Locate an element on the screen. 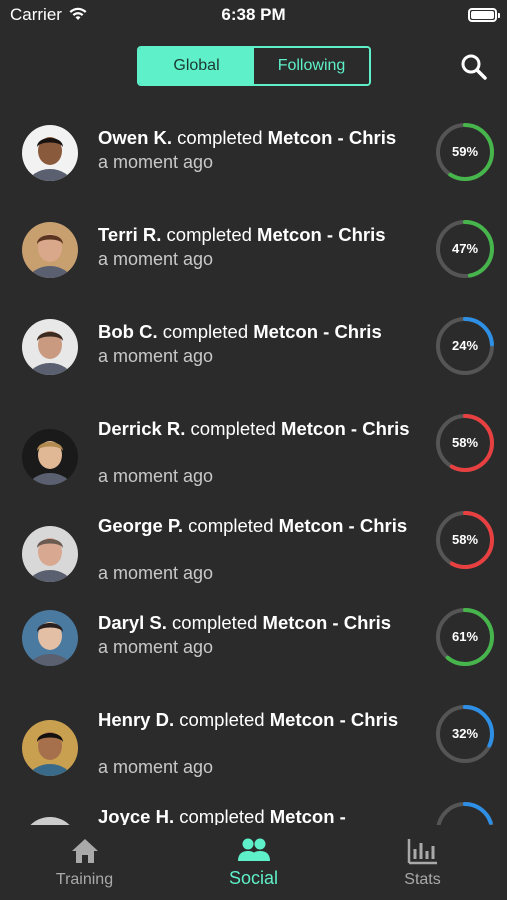 The height and width of the screenshot is (900, 507). progress-ring: 47% is located at coordinates (465, 249).